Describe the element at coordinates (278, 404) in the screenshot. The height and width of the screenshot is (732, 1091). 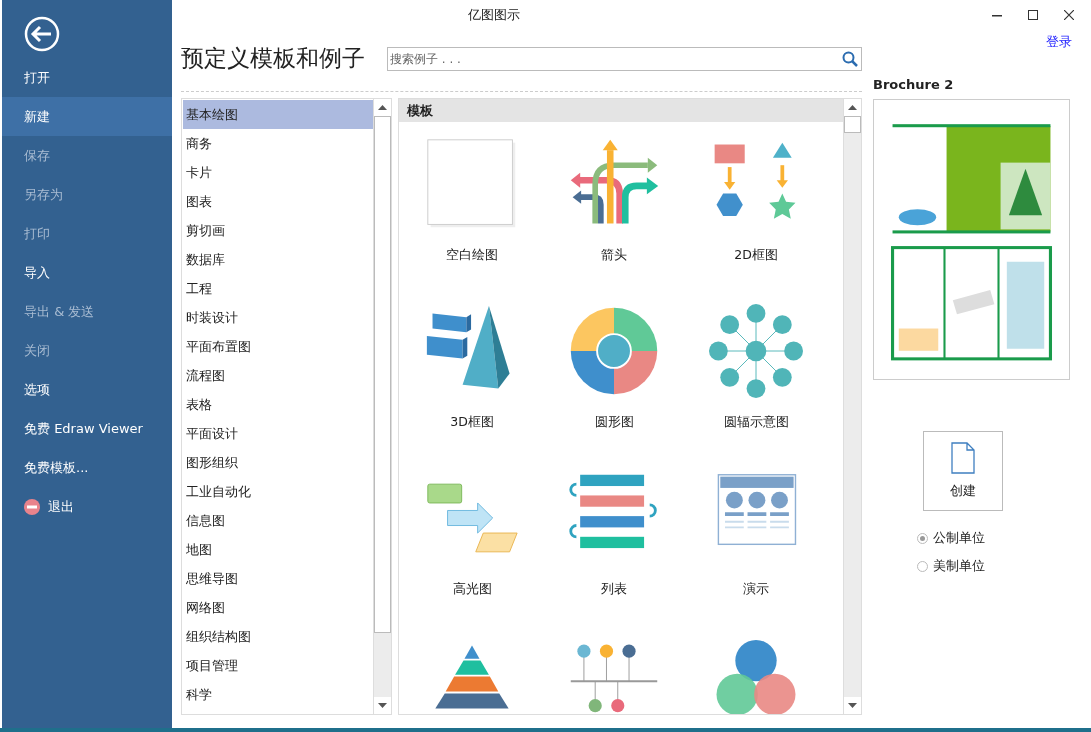
I see `category-item: 表格` at that location.